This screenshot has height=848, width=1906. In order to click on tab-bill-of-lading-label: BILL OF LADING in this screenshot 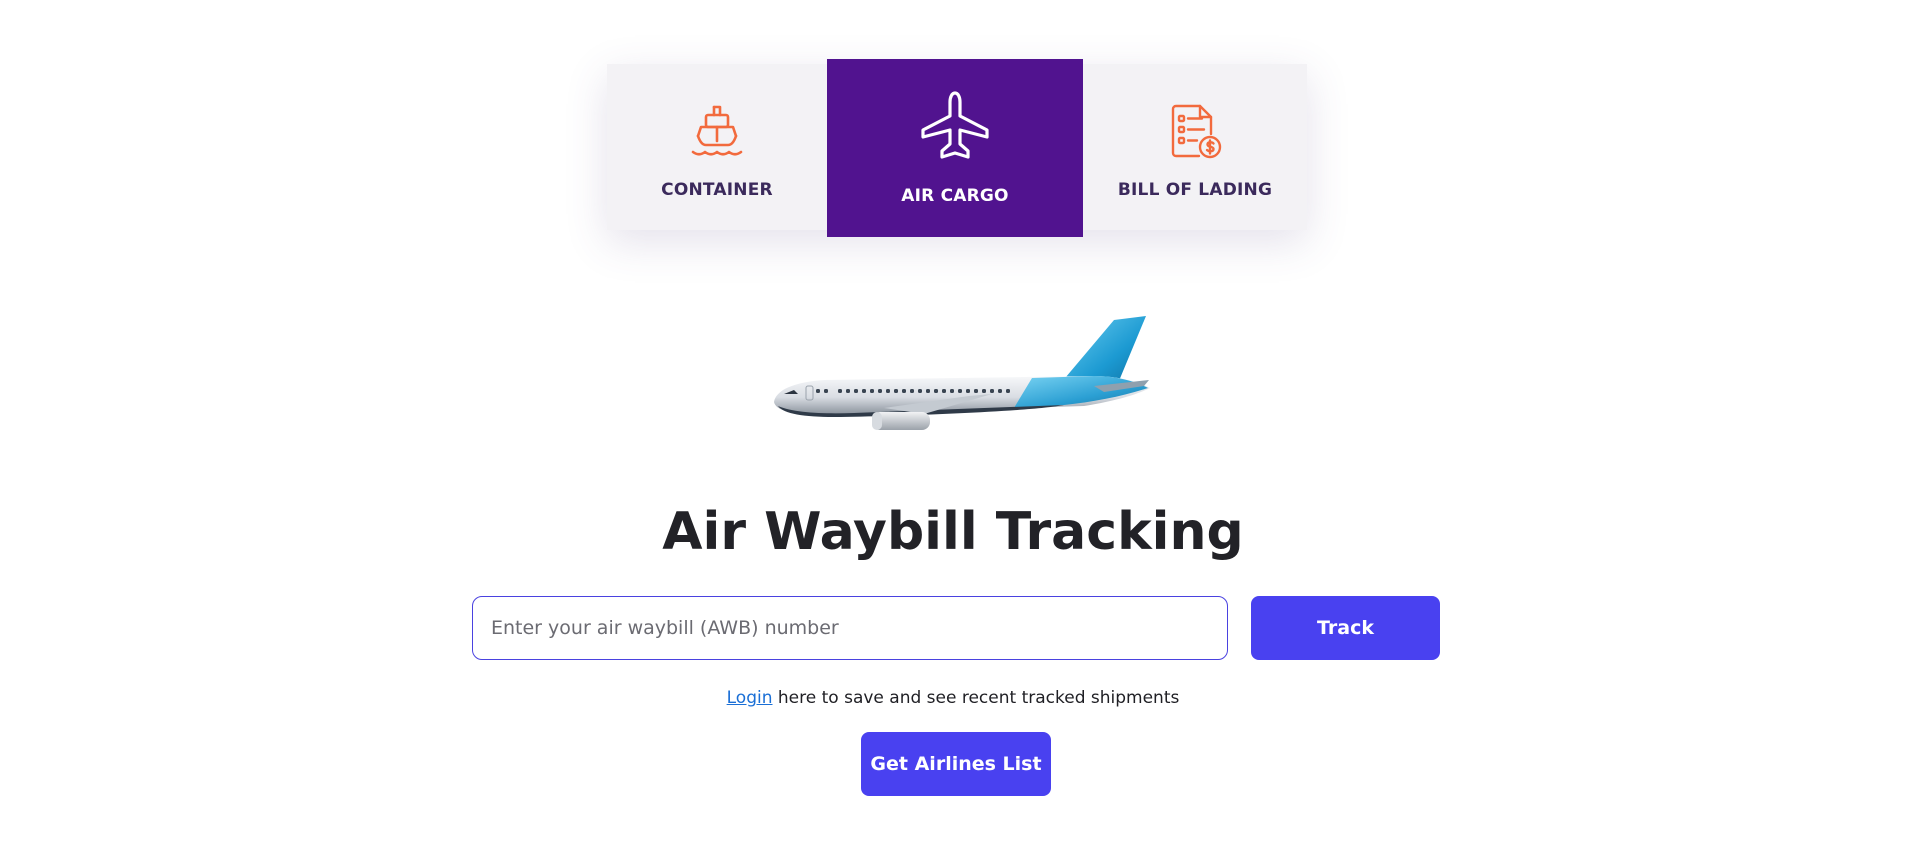, I will do `click(1195, 190)`.